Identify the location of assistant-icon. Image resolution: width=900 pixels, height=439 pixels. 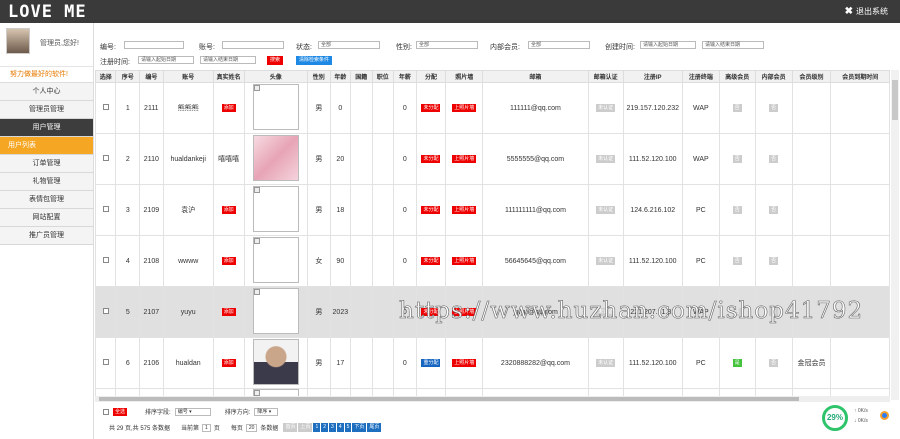
(884, 415).